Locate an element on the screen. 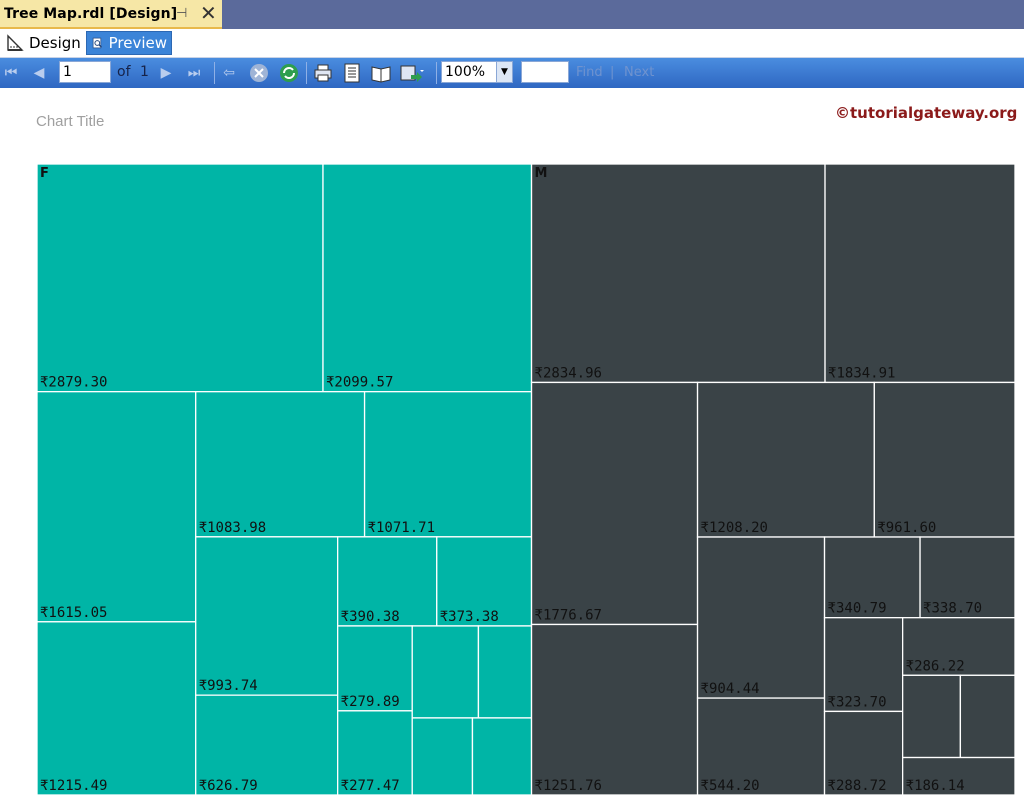 The height and width of the screenshot is (803, 1024). tile-value-label: ₹993.74 is located at coordinates (228, 686).